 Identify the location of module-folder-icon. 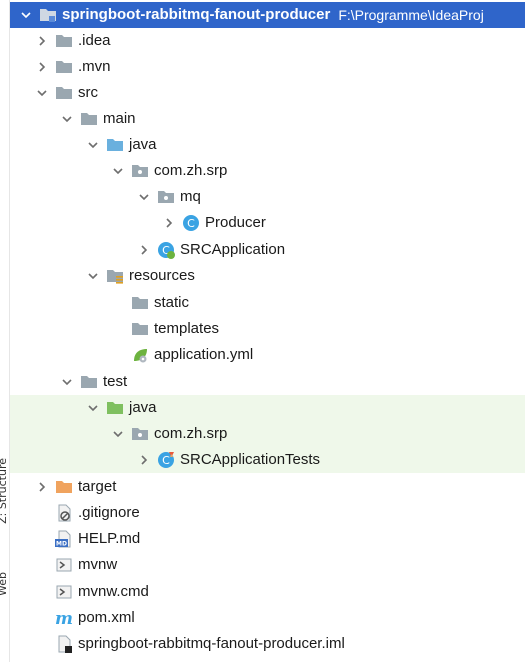
(48, 15).